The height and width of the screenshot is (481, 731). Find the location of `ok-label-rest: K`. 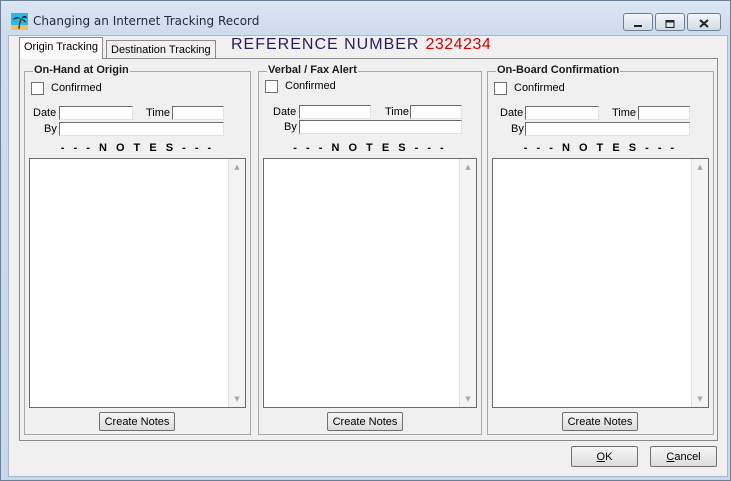

ok-label-rest: K is located at coordinates (609, 456).